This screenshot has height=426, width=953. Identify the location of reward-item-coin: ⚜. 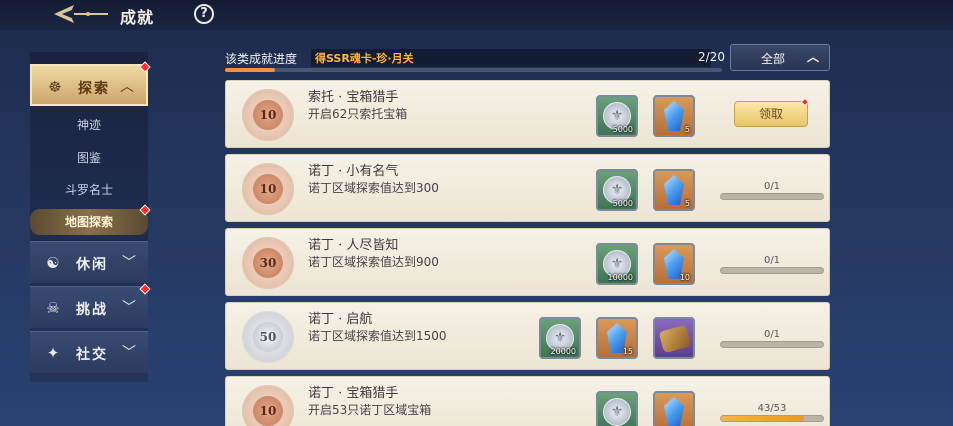
(617, 408).